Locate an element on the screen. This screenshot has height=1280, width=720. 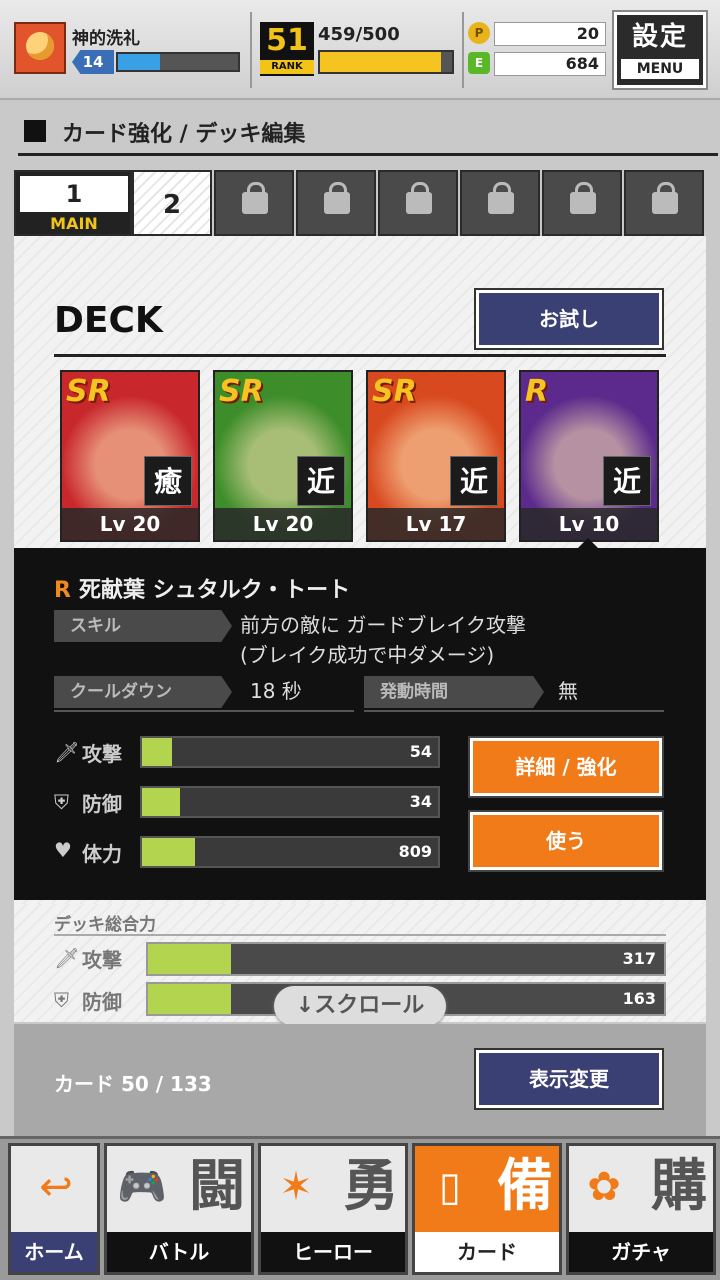
nav-hero: ✶ 勇 ヒーロー is located at coordinates (333, 1209).